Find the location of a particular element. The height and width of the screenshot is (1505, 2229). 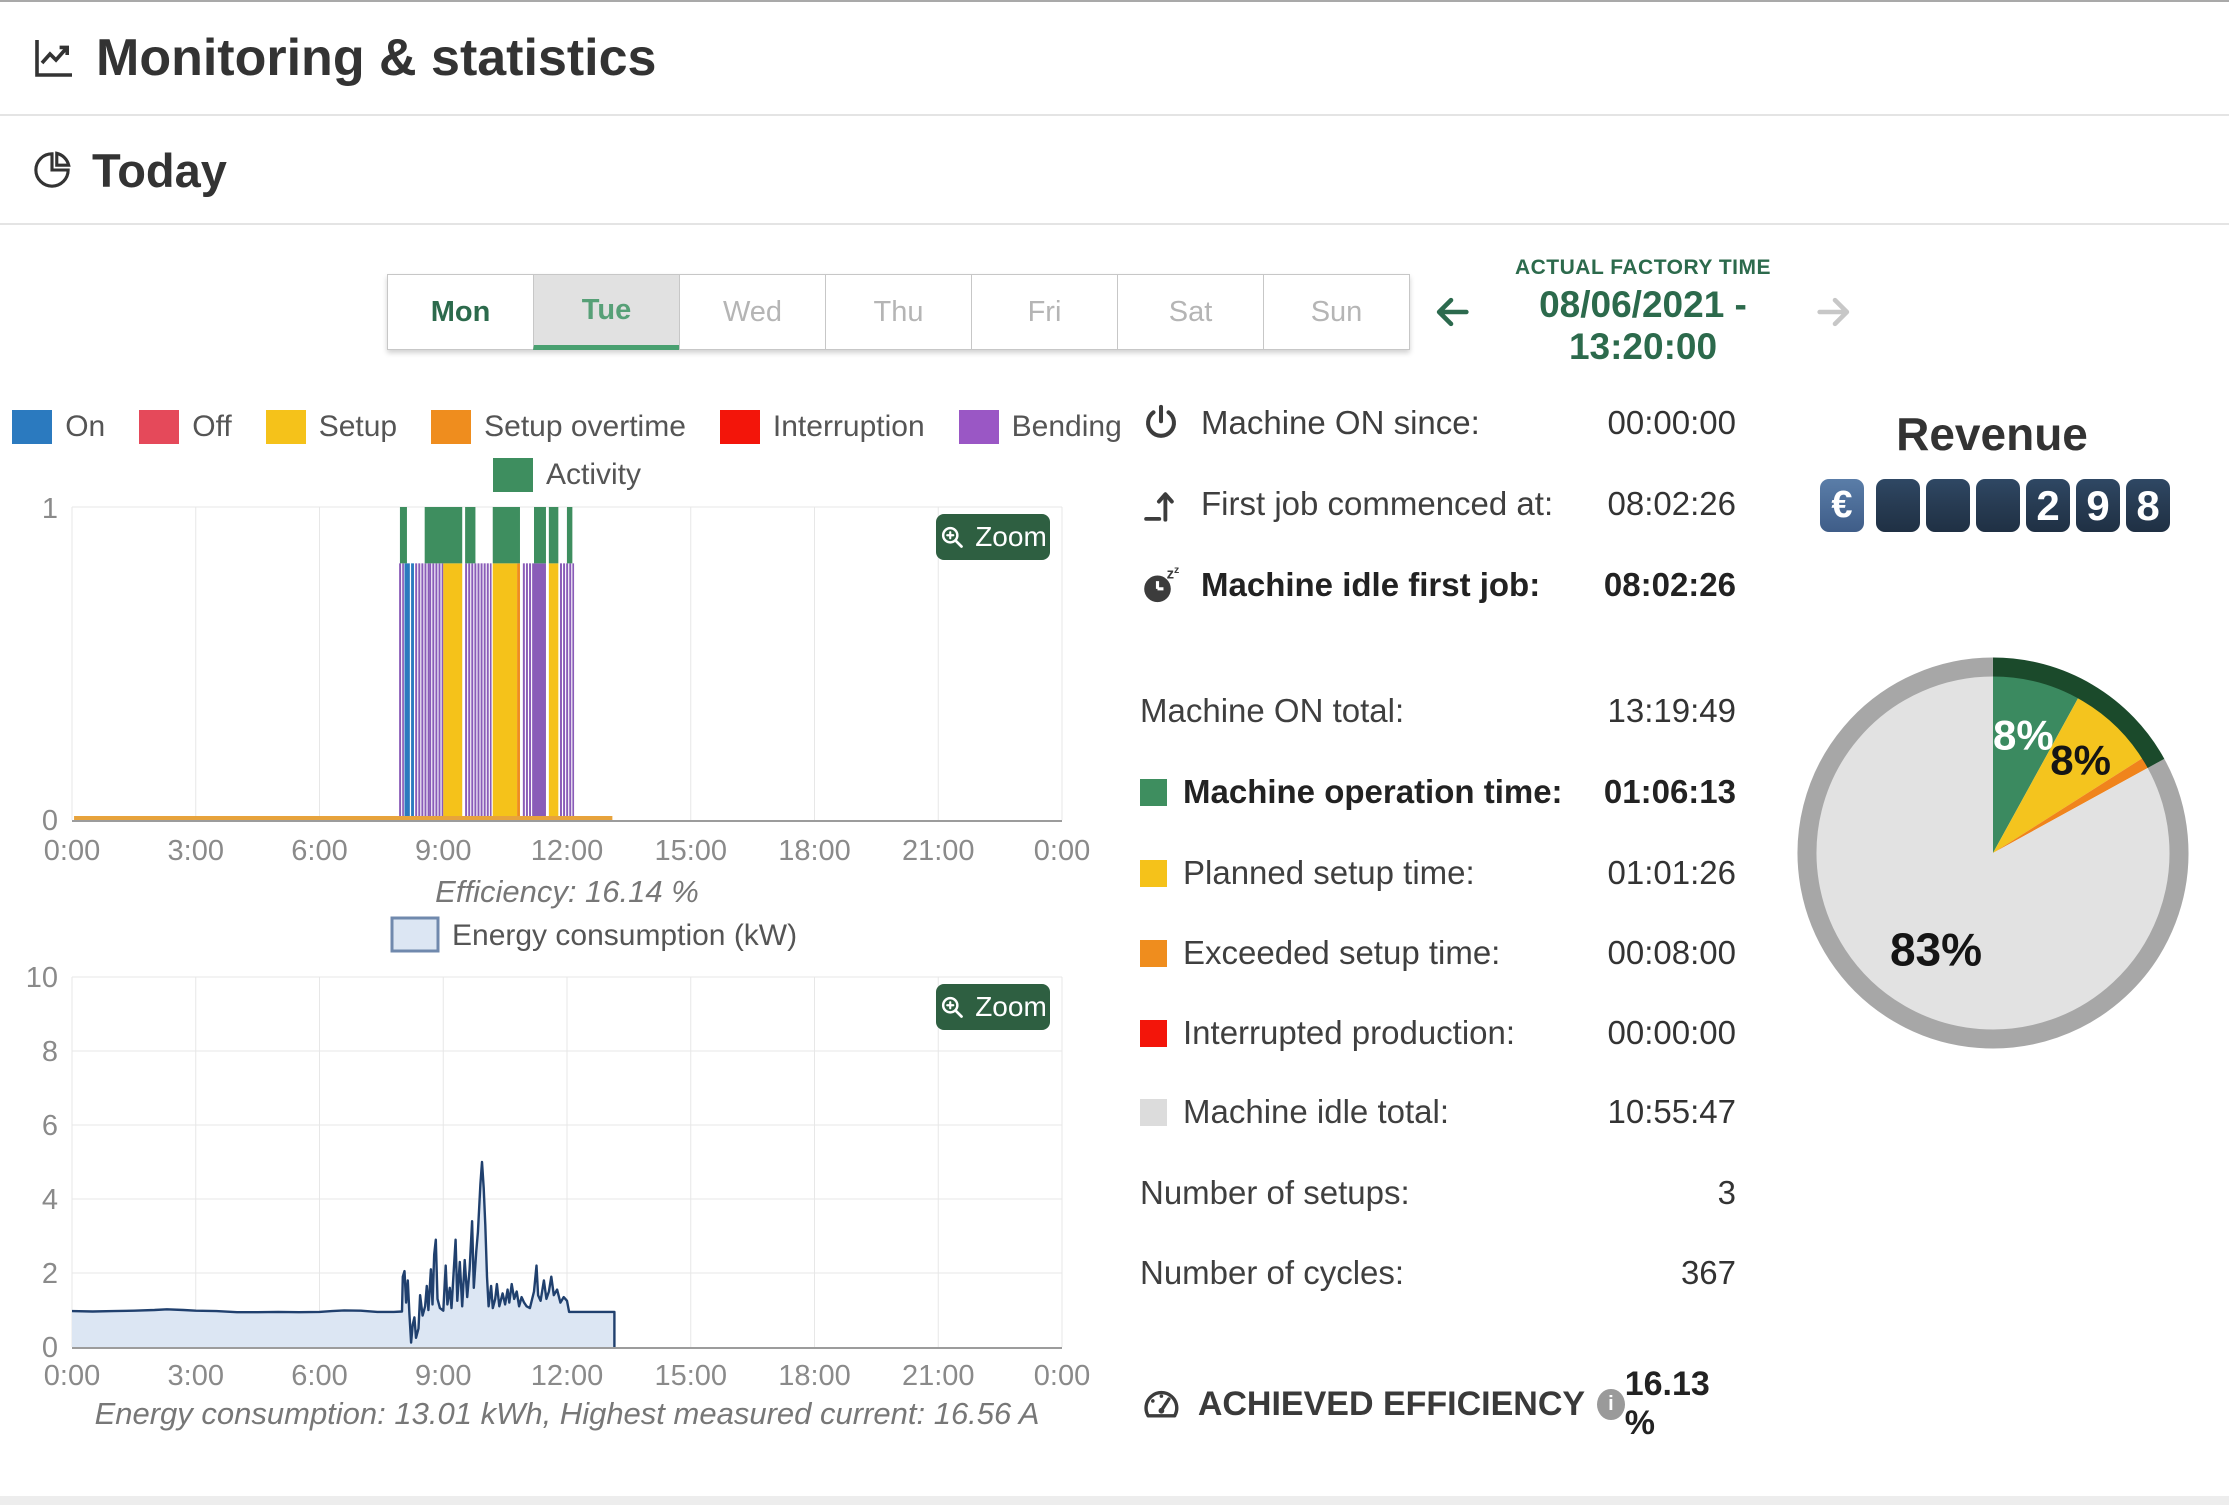

svg-text: 8% is located at coordinates (2080, 759).